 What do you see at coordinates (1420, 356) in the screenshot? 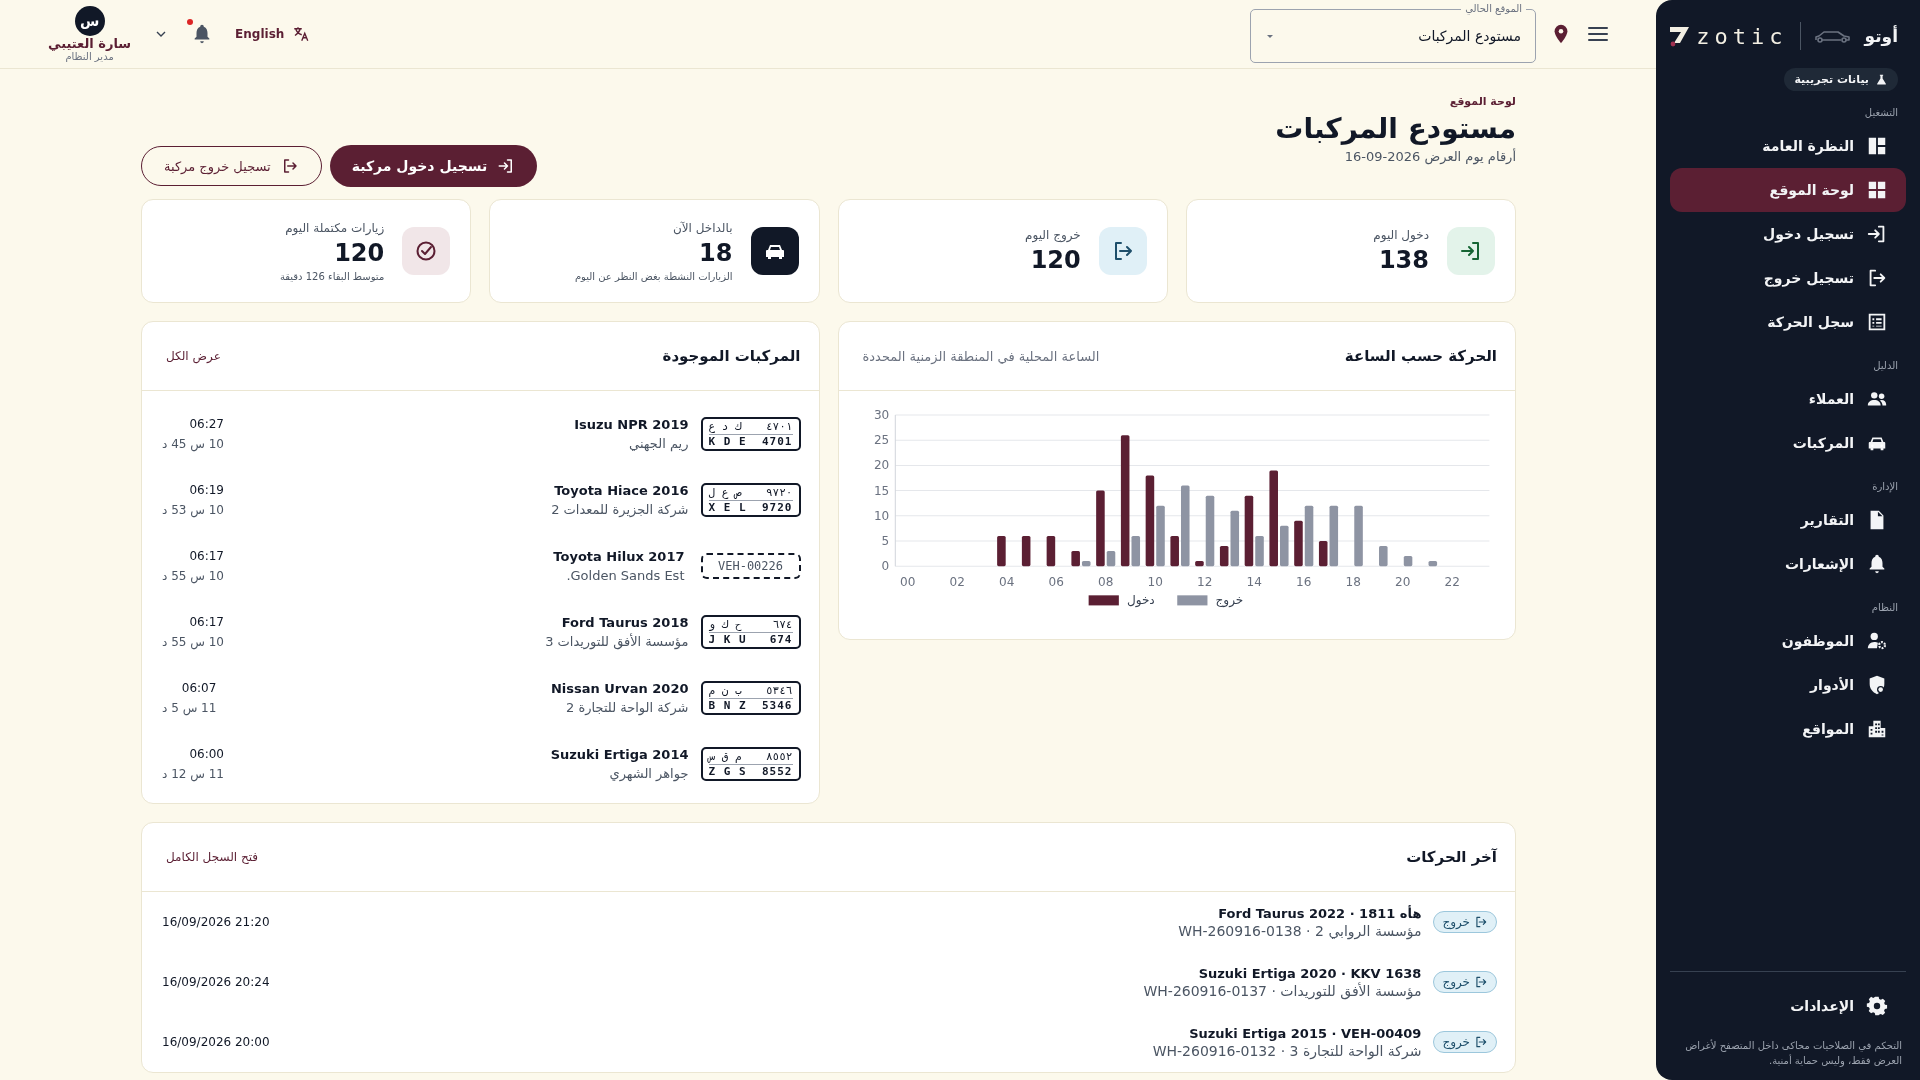
I see `panel-title: الحركة حسب الساعة` at bounding box center [1420, 356].